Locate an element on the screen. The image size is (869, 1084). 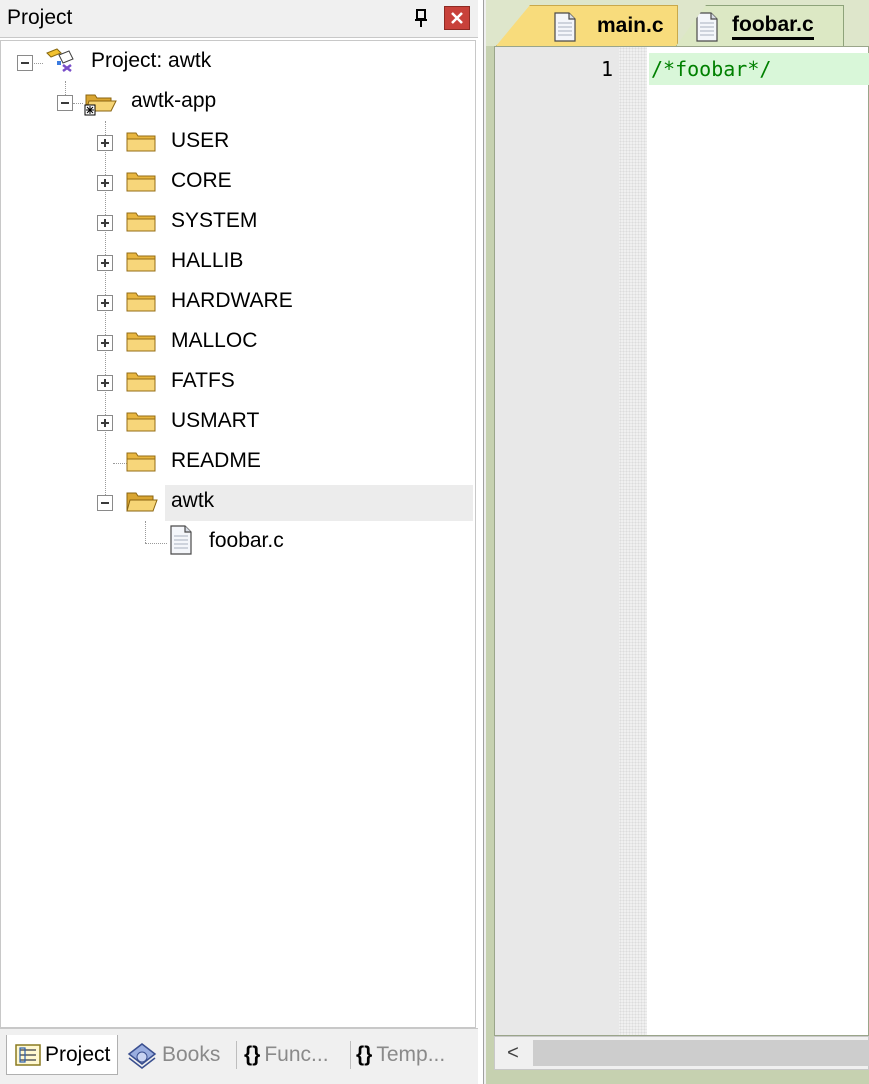
pin-button is located at coordinates (421, 18).